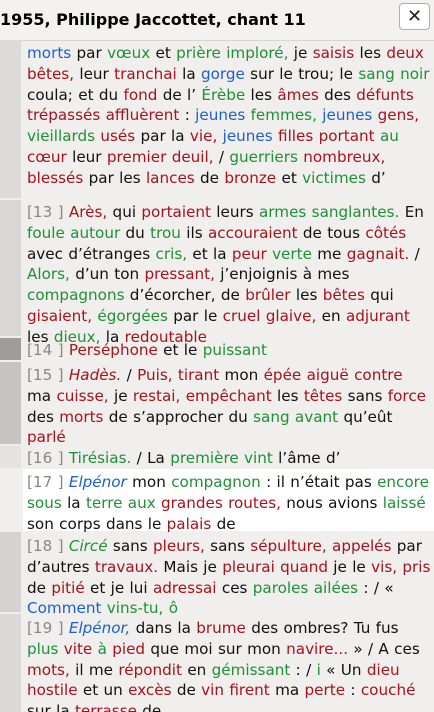 The width and height of the screenshot is (434, 712). Describe the element at coordinates (204, 458) in the screenshot. I see `word-token: première` at that location.